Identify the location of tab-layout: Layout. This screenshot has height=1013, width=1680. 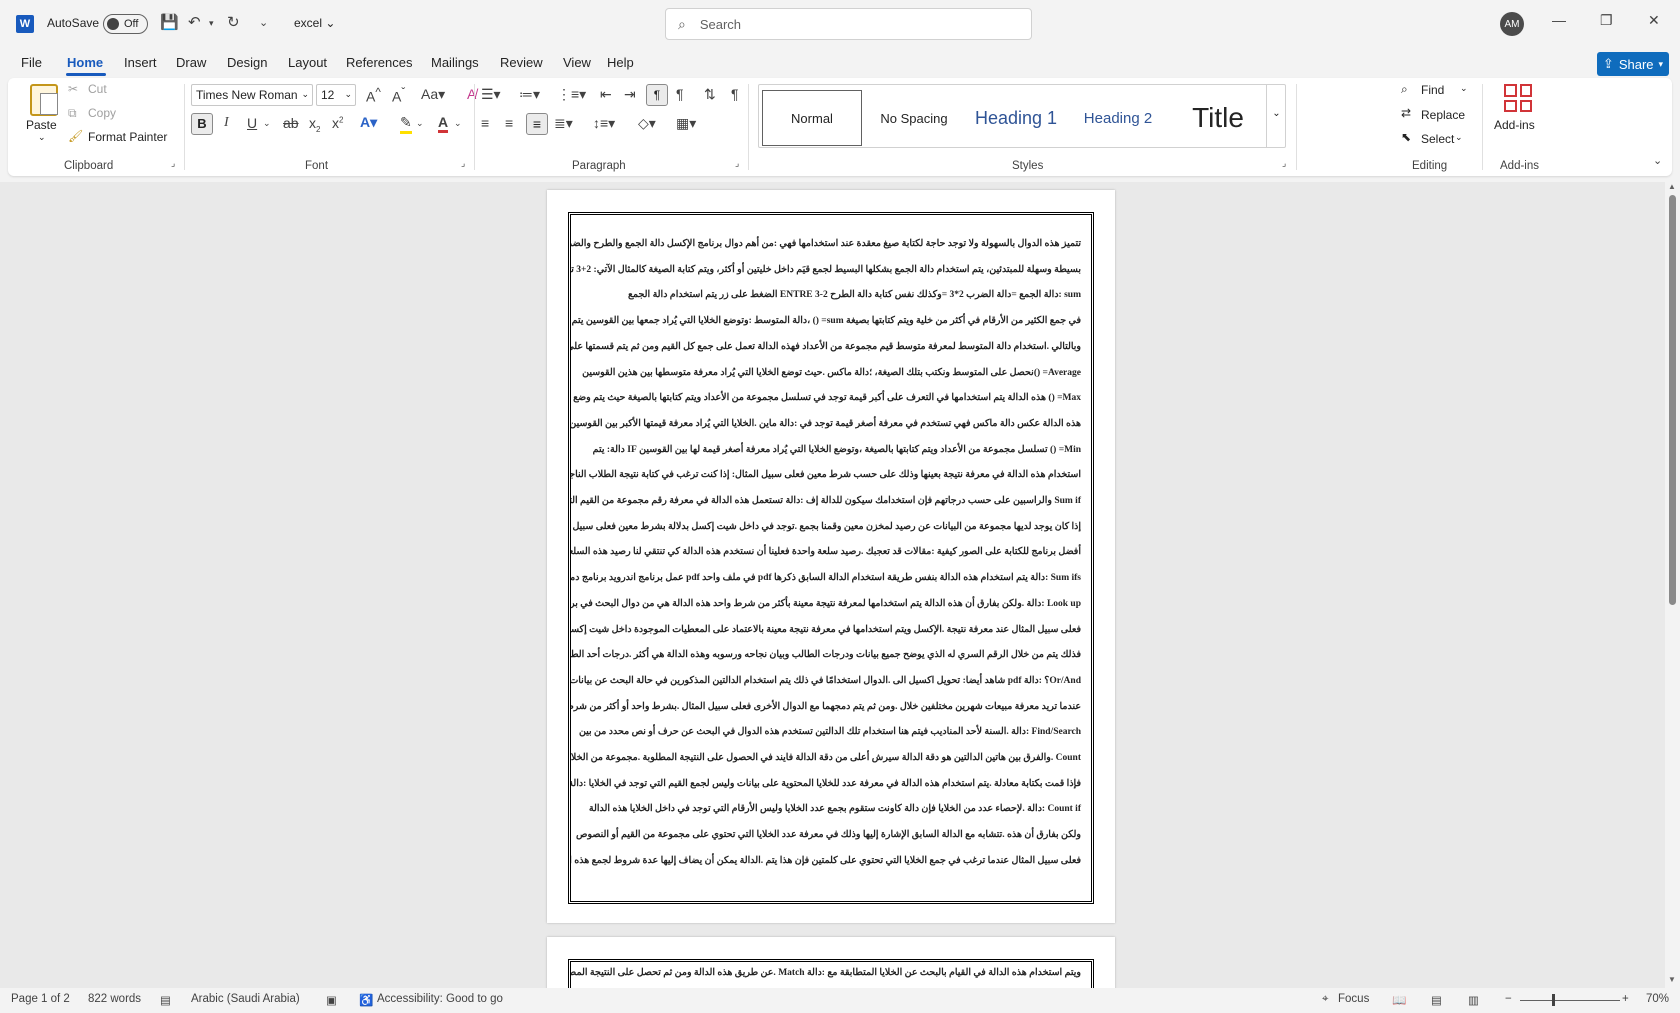
(307, 62).